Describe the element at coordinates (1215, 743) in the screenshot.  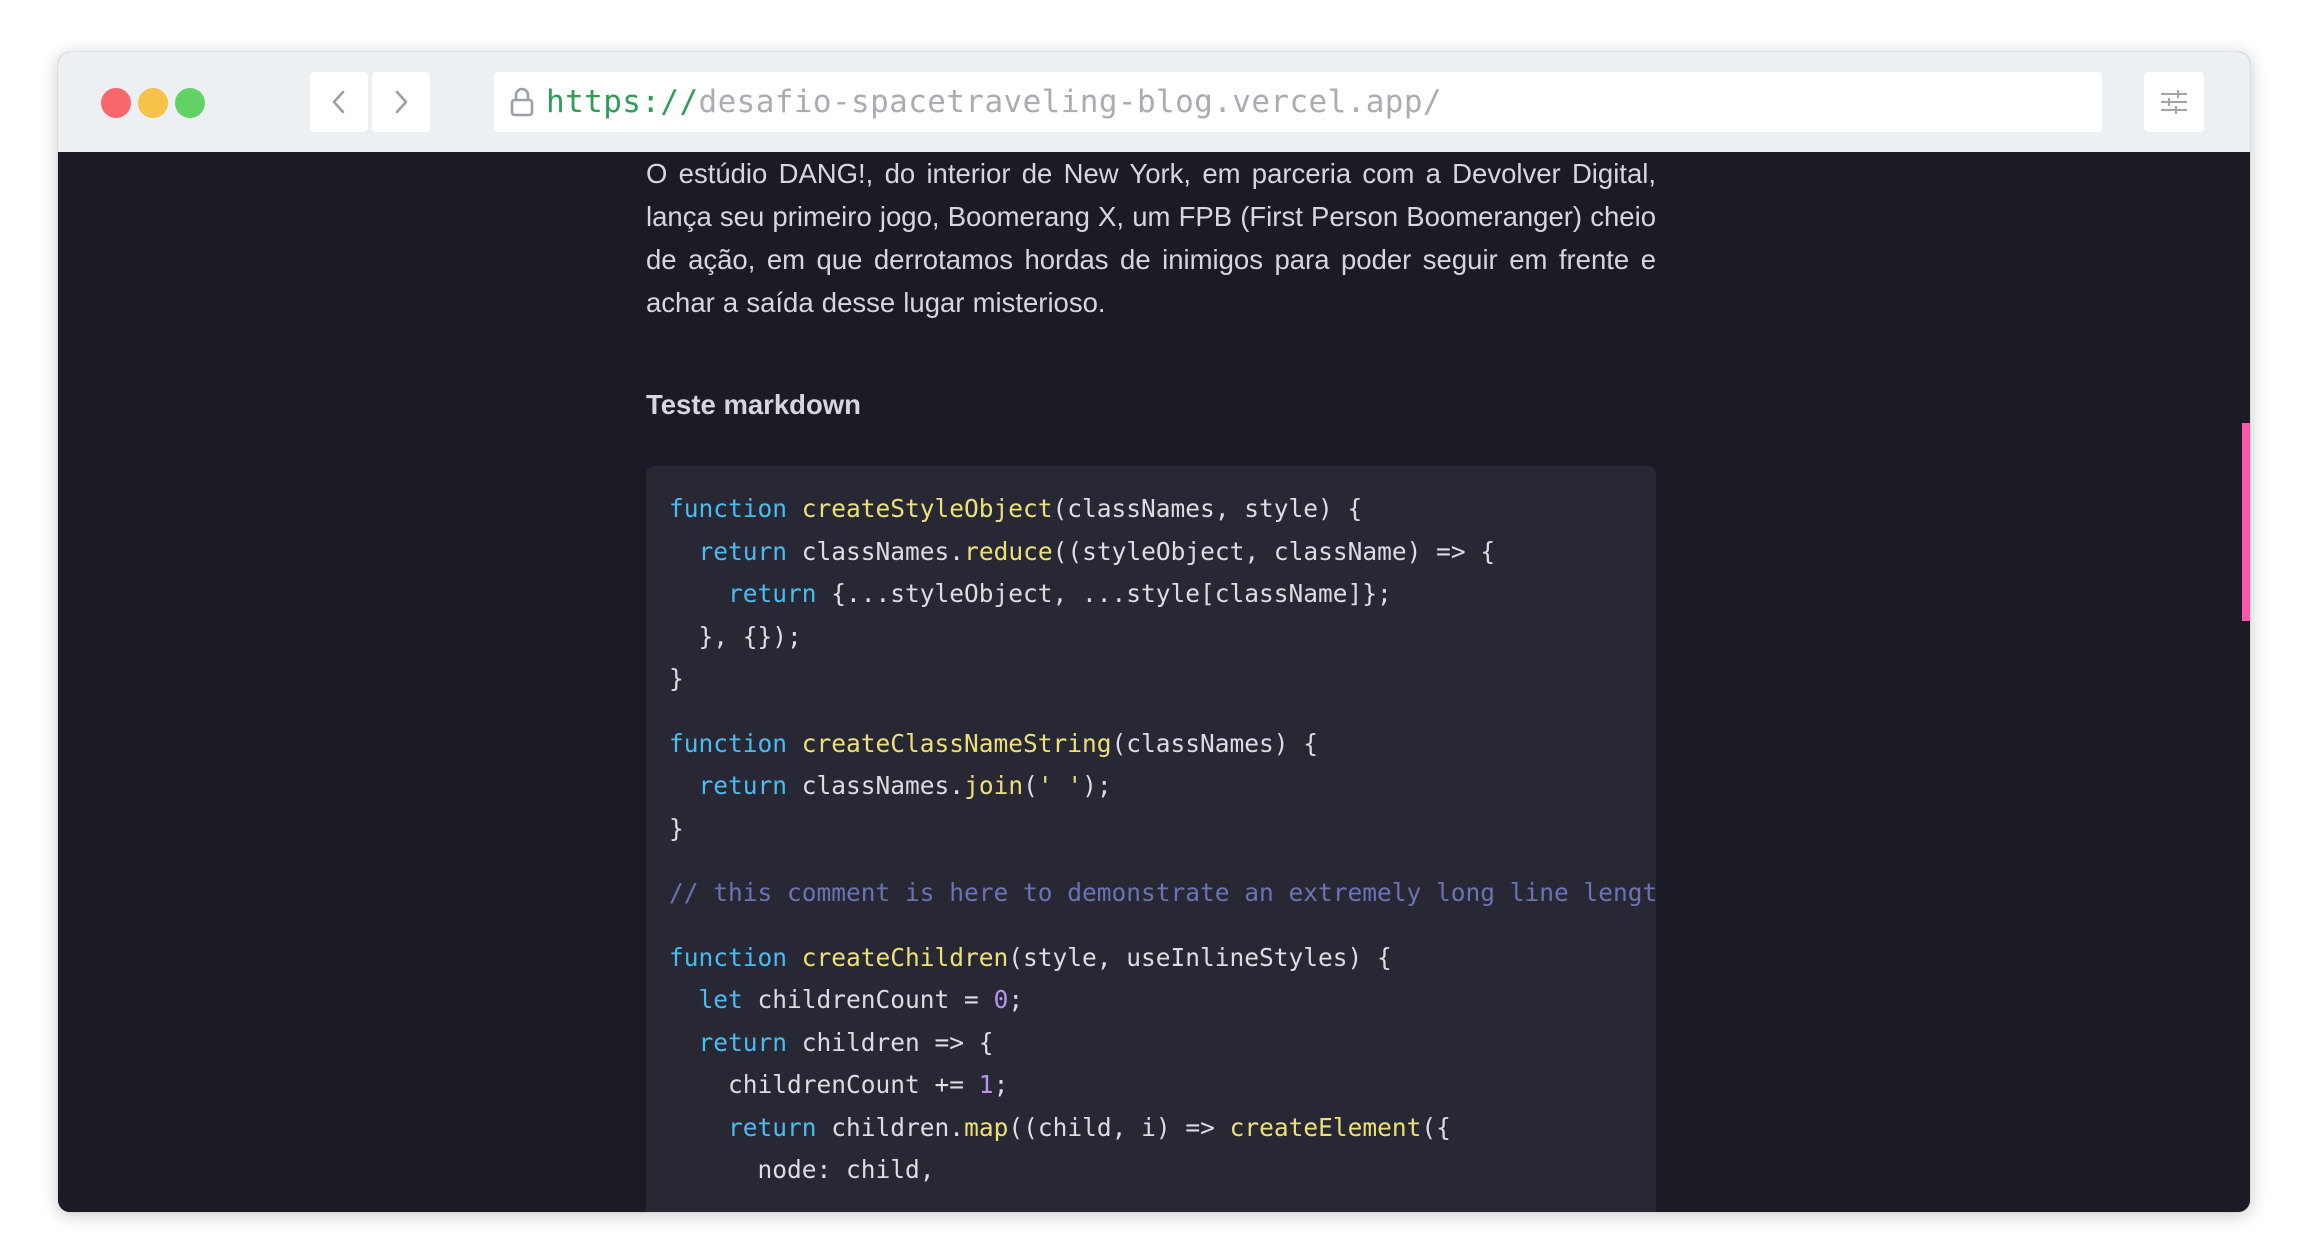
I see `code-token: (classNames) {` at that location.